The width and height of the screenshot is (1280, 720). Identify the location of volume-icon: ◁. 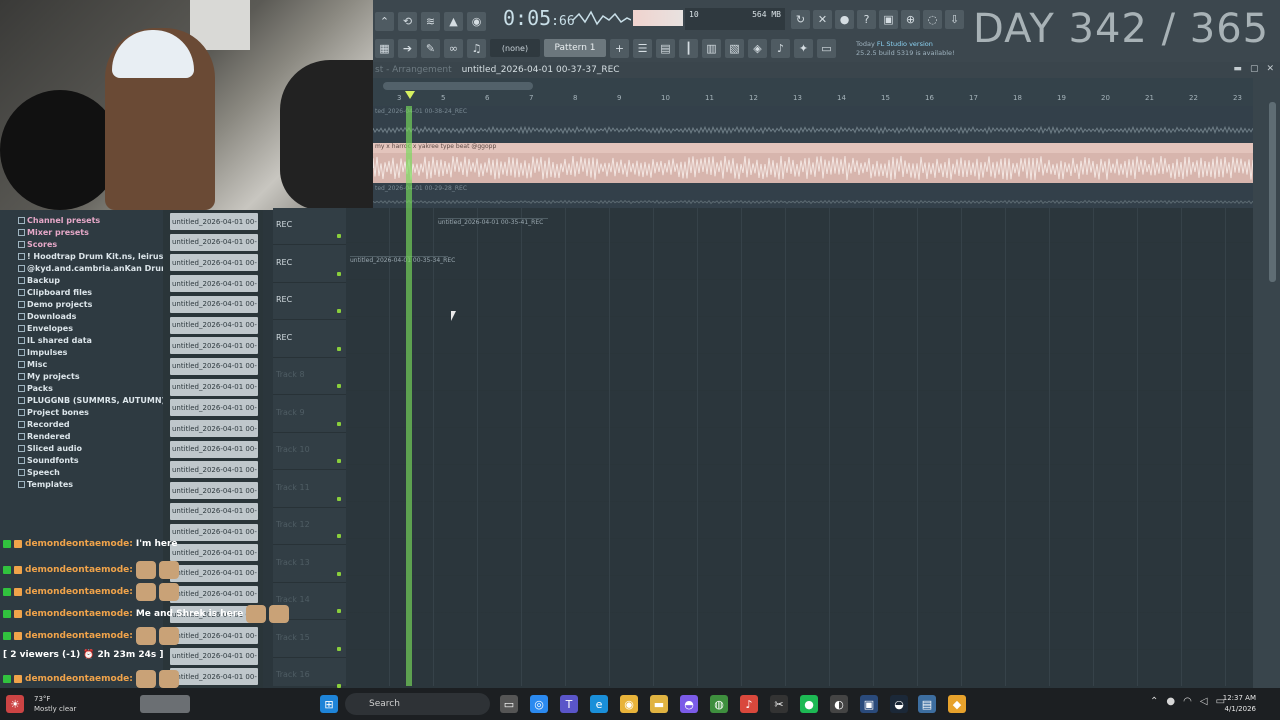
(1204, 701).